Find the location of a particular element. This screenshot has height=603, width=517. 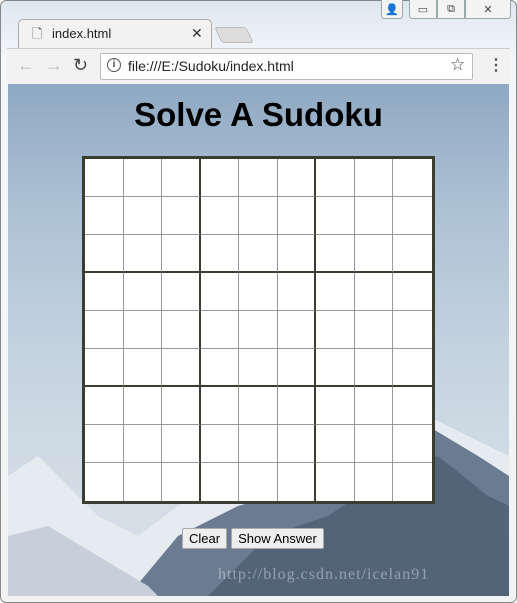

clear-button: Clear is located at coordinates (205, 538).